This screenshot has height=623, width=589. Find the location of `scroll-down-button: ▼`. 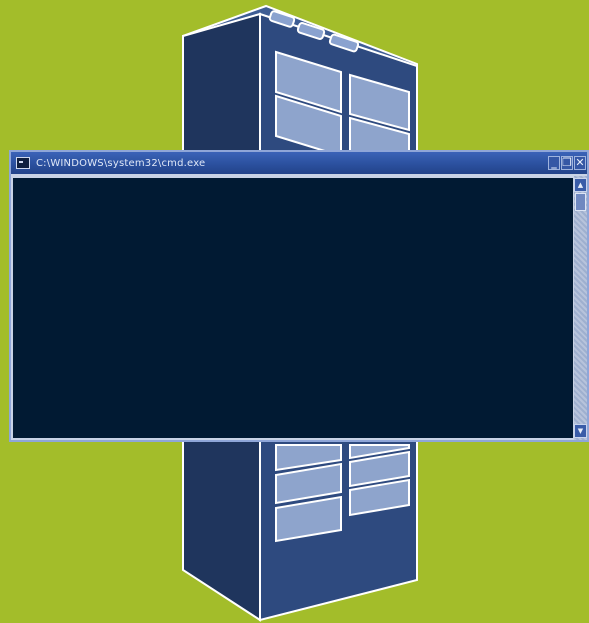

scroll-down-button: ▼ is located at coordinates (580, 431).